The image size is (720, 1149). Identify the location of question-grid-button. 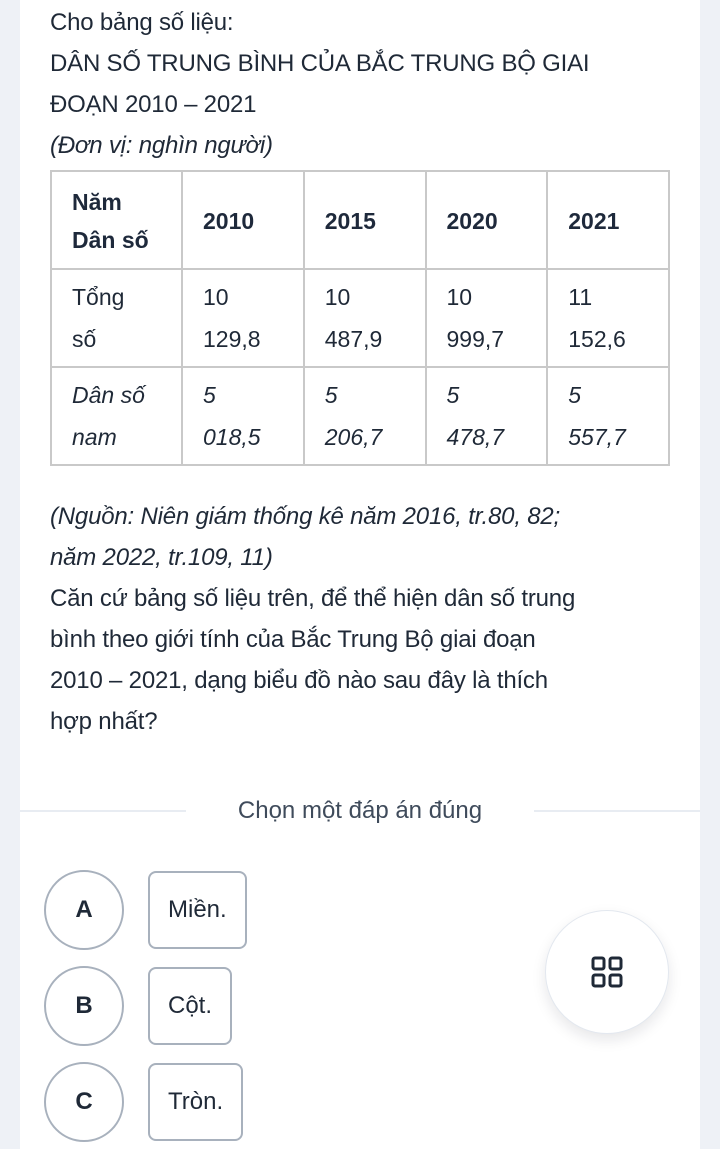
(607, 972).